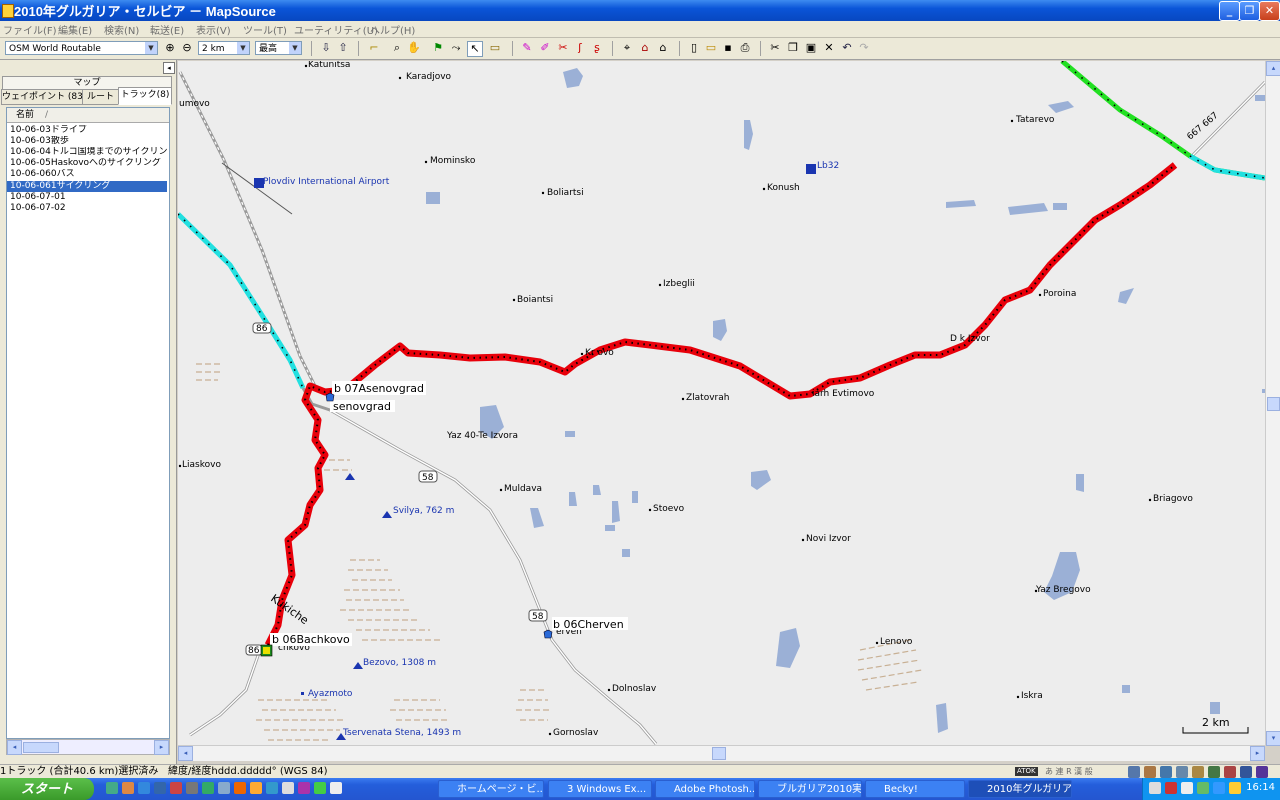  What do you see at coordinates (87, 208) in the screenshot?
I see `track-row: 10-06-07-02` at bounding box center [87, 208].